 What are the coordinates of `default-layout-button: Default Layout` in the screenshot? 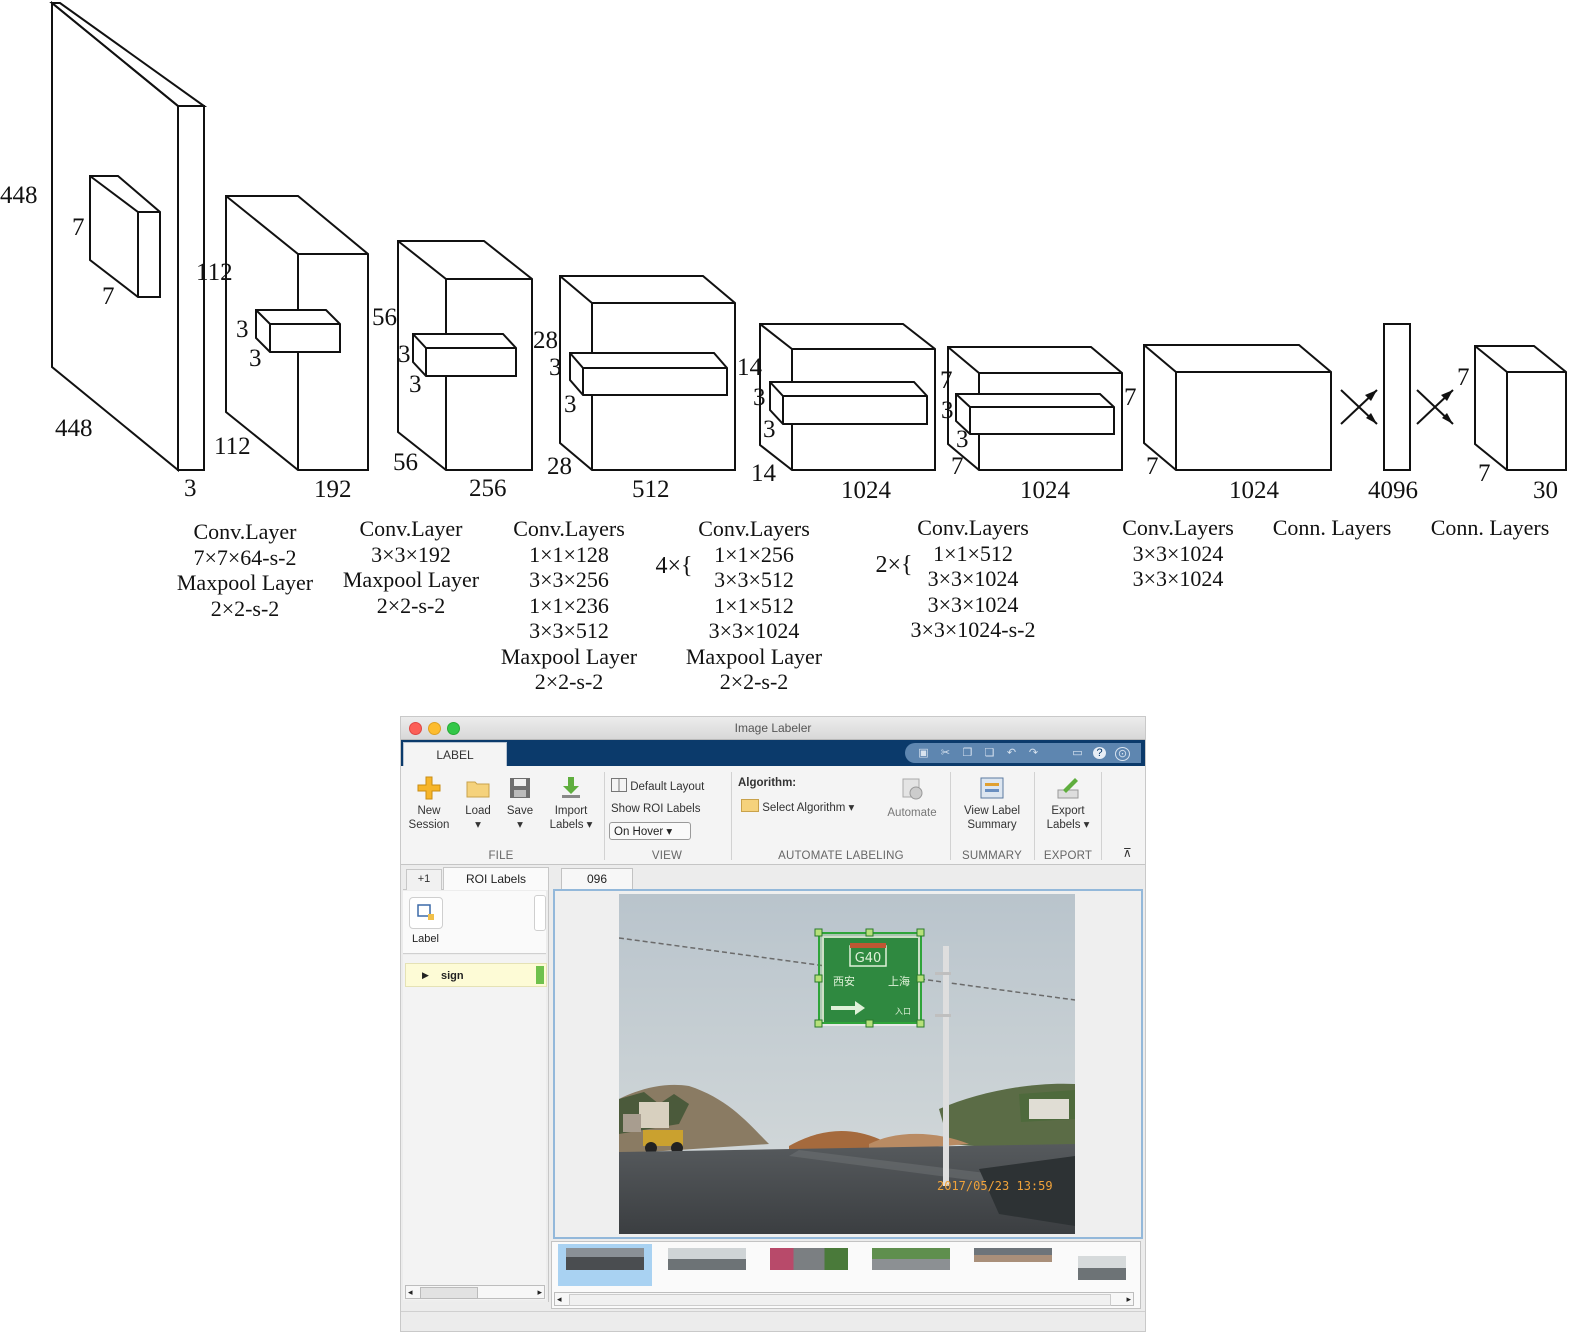 It's located at (657, 786).